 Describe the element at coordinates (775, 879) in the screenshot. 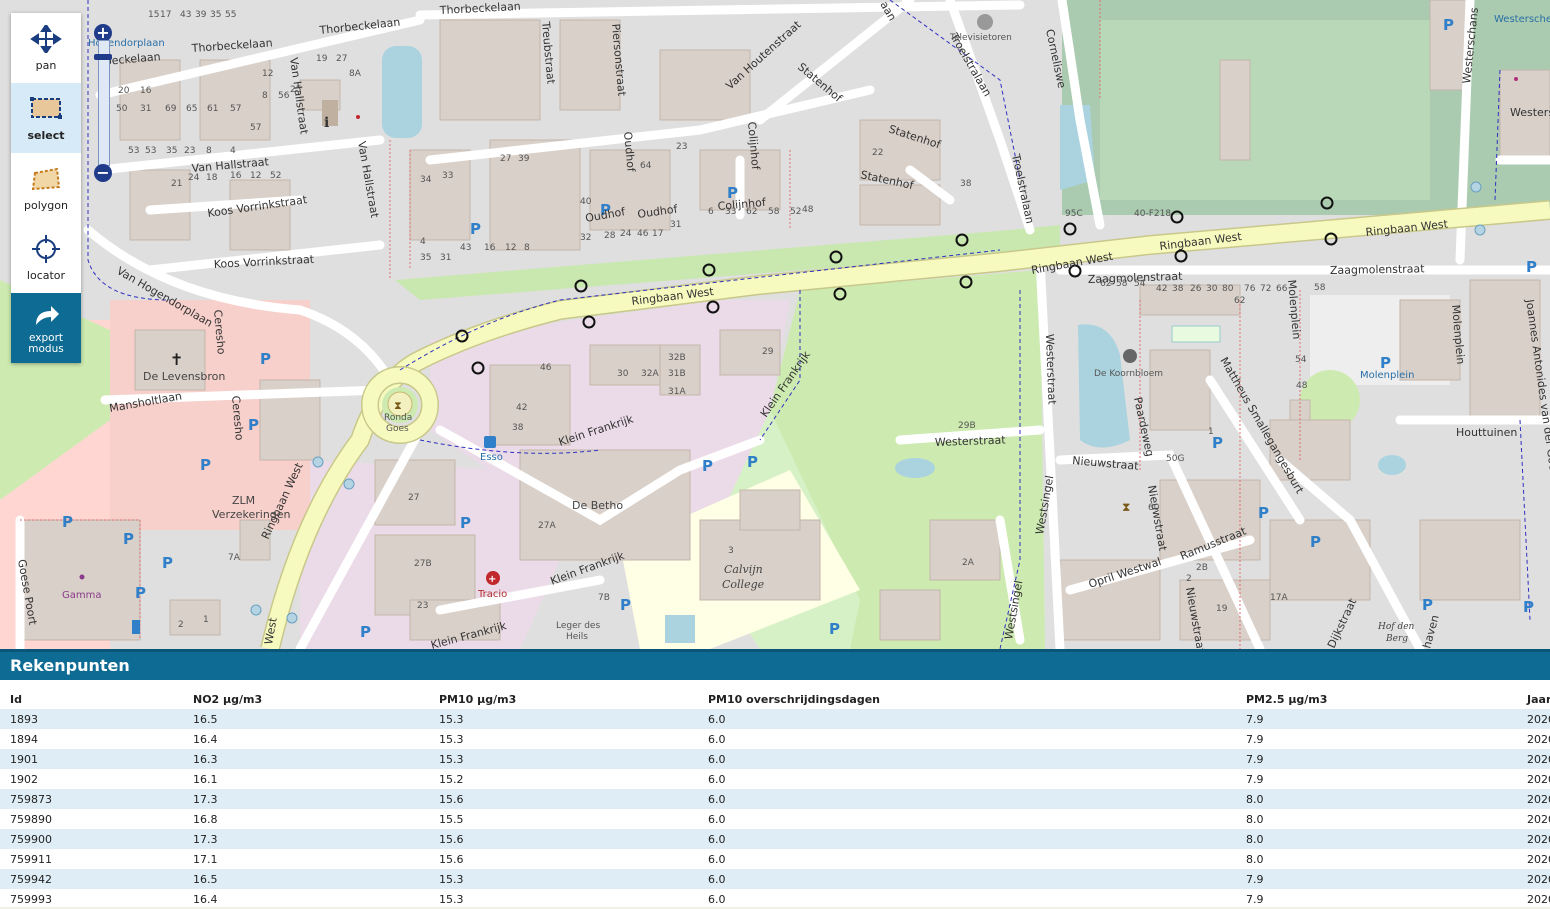

I see `table-row: 759942 16.5 15.3 6.0 7.9 2020` at that location.